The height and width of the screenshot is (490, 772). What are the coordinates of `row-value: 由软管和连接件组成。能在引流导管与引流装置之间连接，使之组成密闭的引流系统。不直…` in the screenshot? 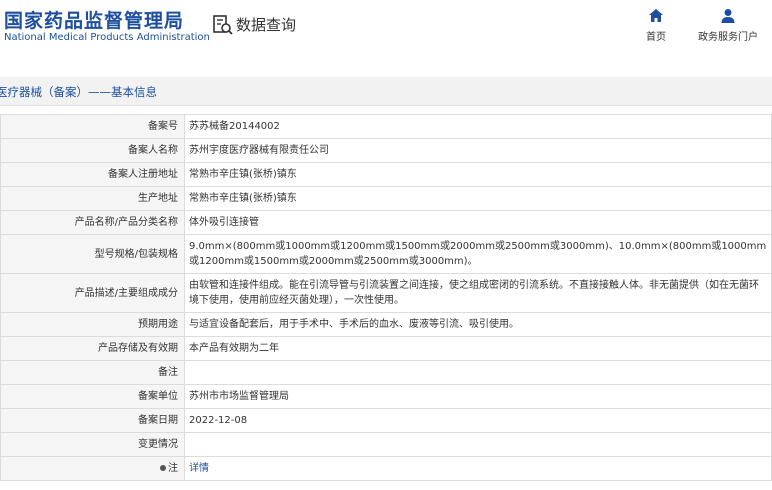 It's located at (478, 293).